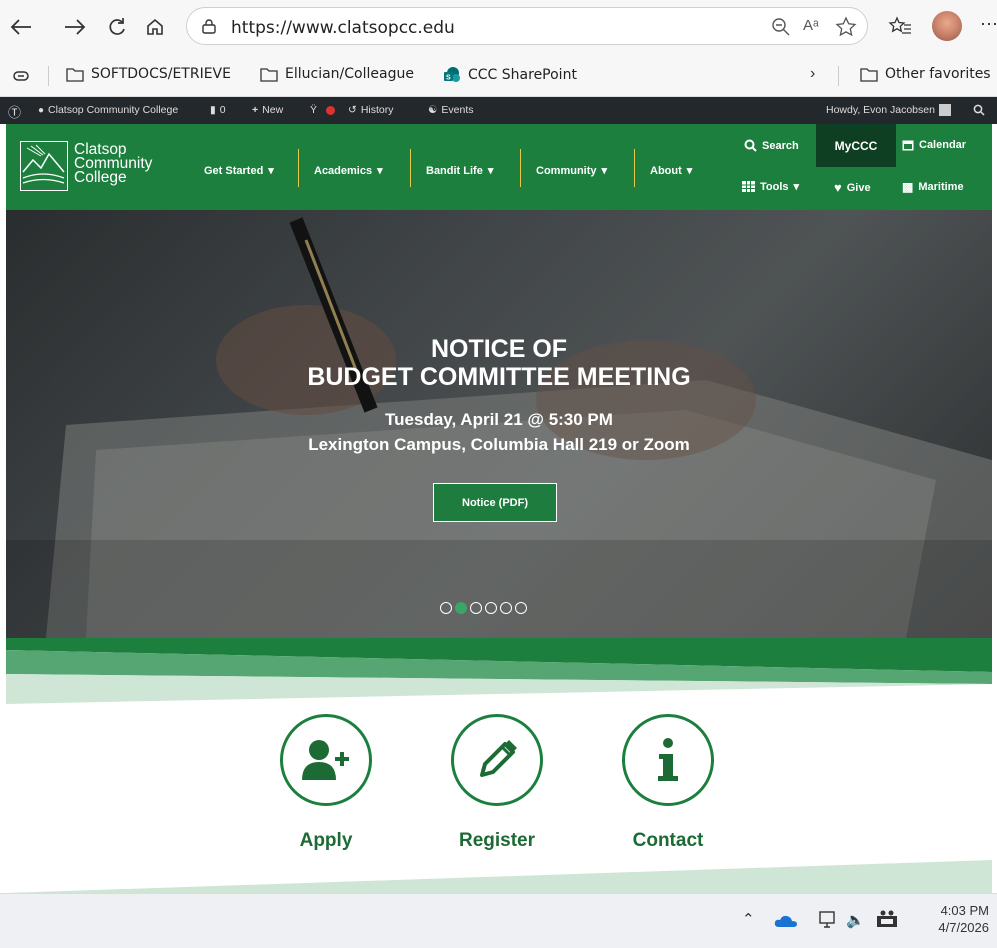 Image resolution: width=997 pixels, height=948 pixels. What do you see at coordinates (748, 919) in the screenshot?
I see `chevron-up-icon: ⌃` at bounding box center [748, 919].